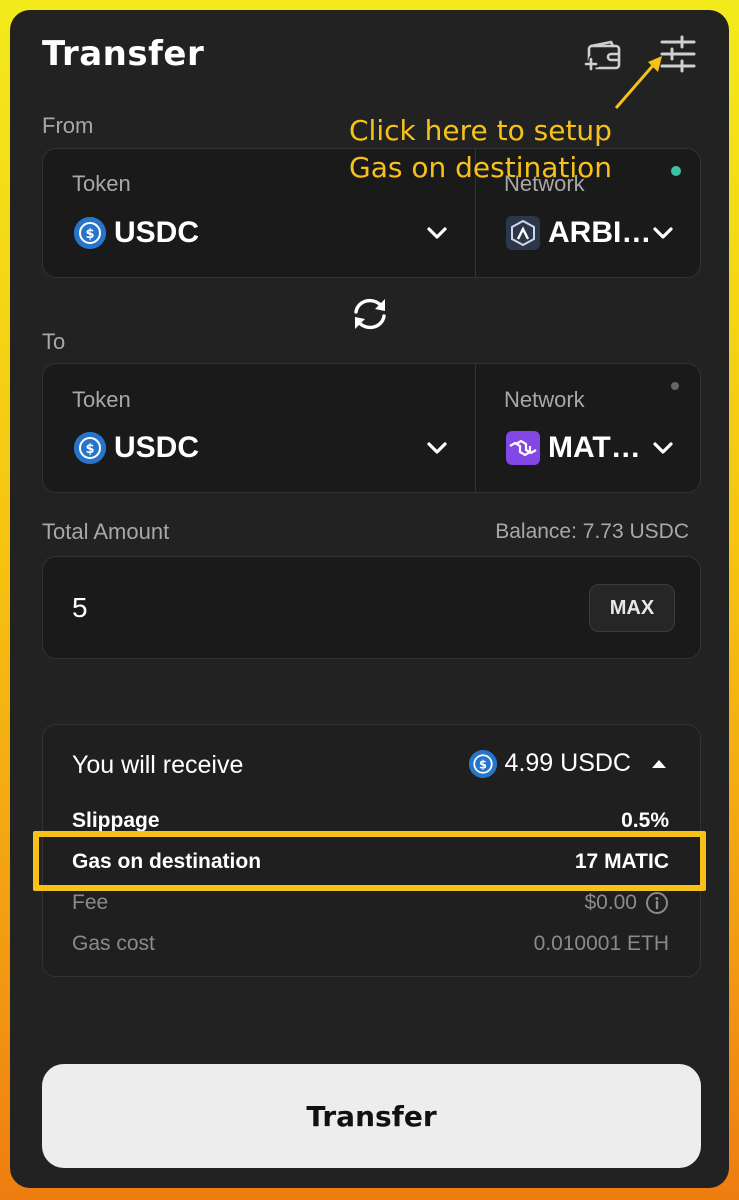 Image resolution: width=739 pixels, height=1200 pixels. I want to click on from-label: From, so click(68, 125).